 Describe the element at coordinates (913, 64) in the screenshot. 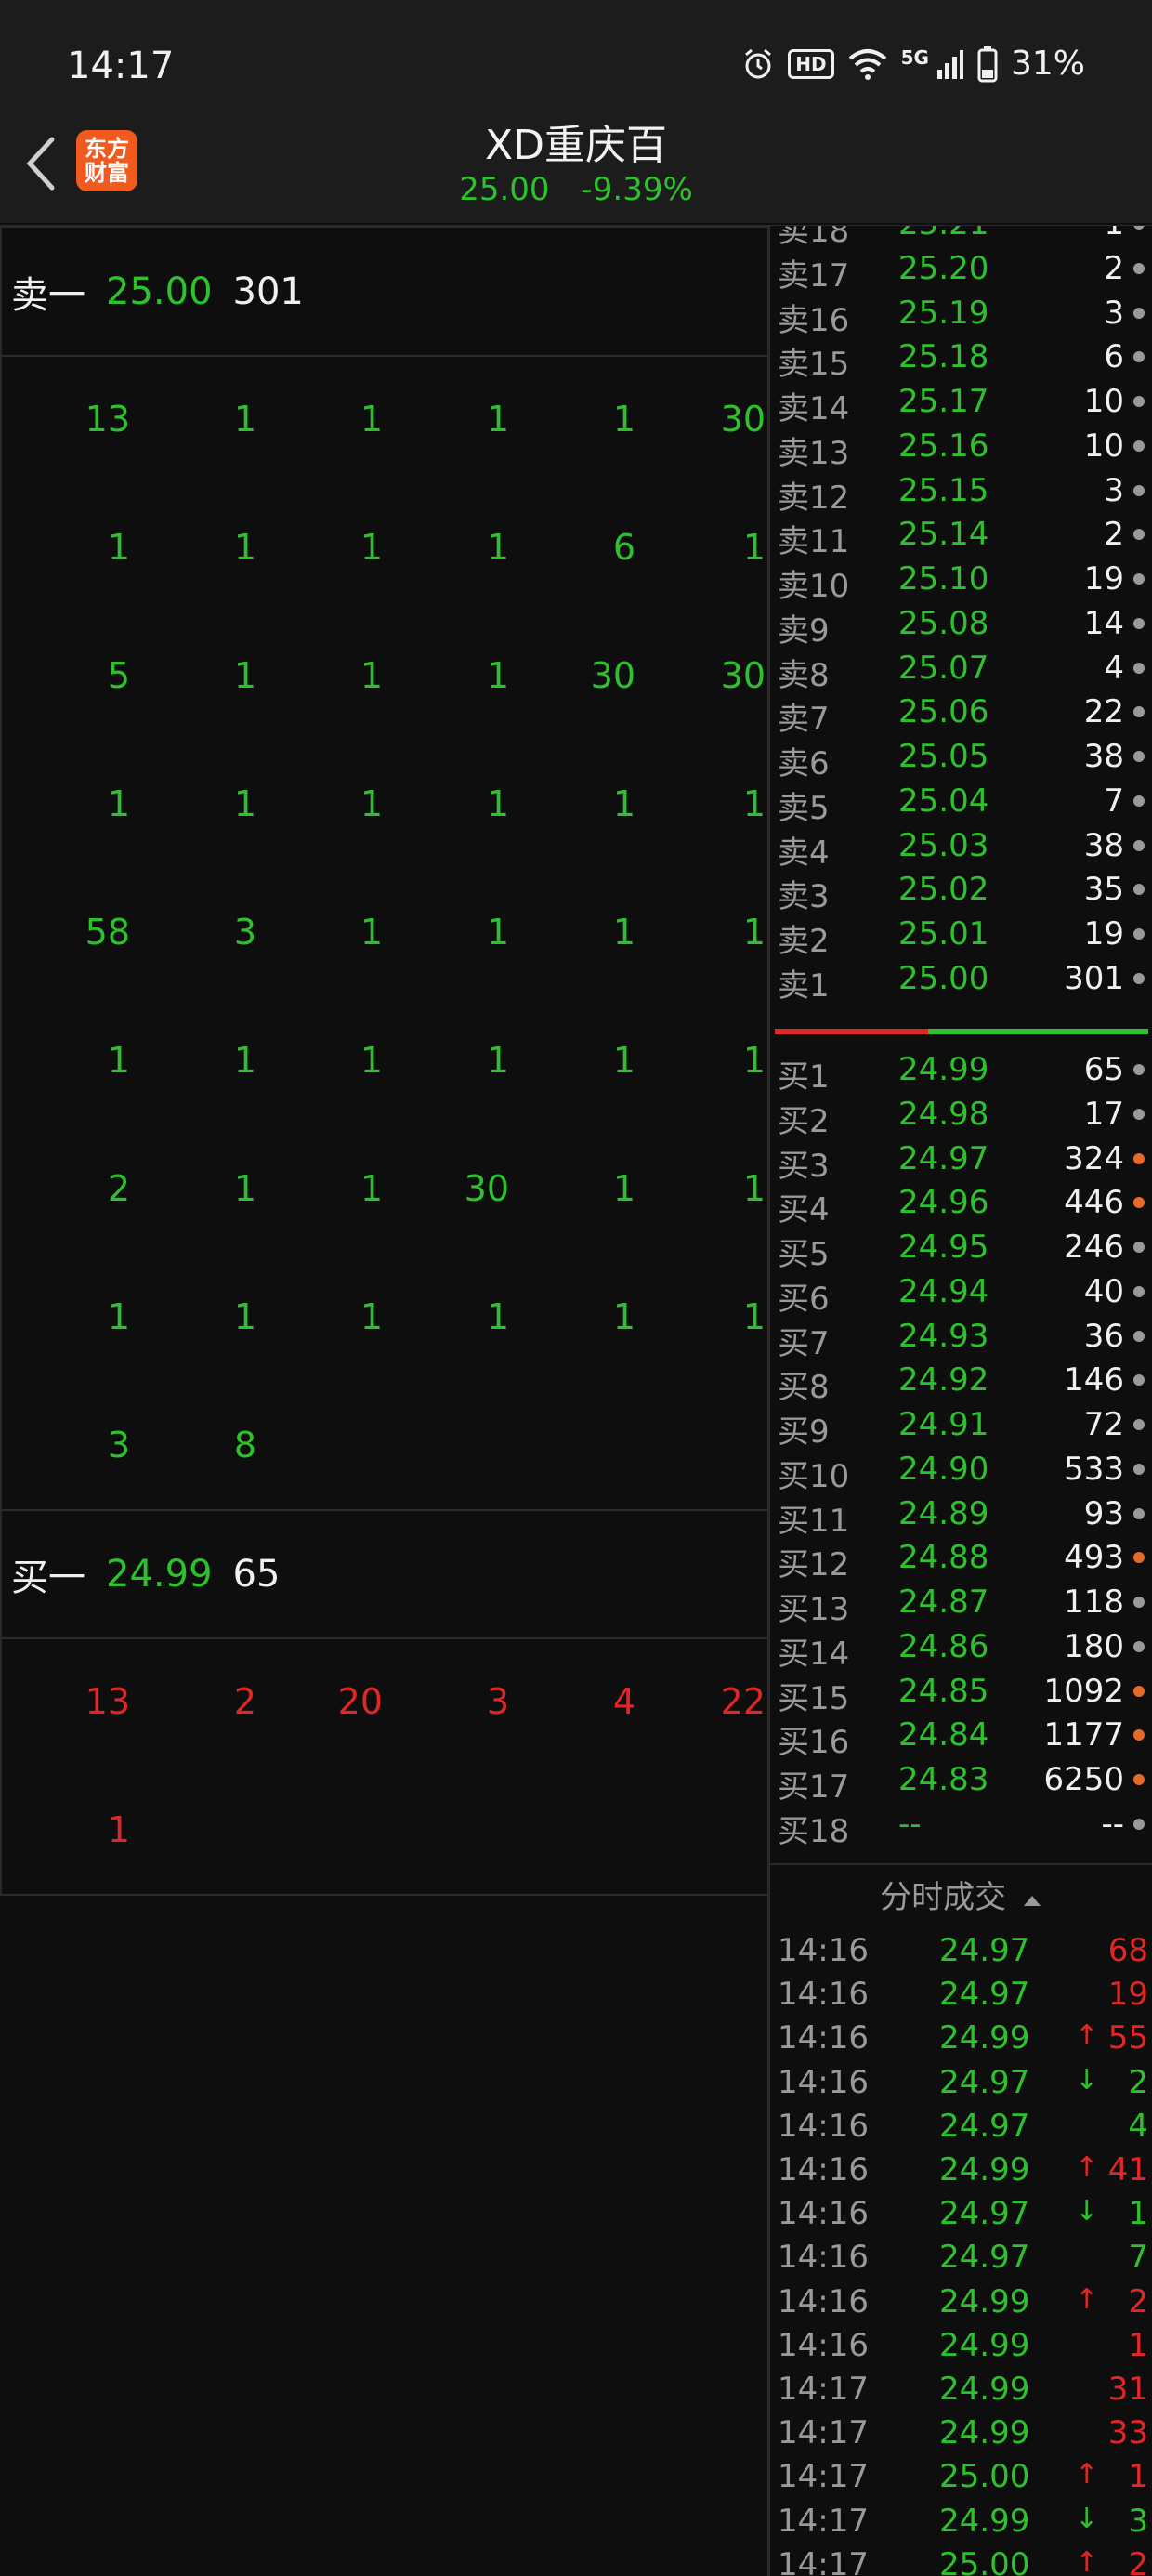

I see `status-icons: HD 5G 31%` at that location.